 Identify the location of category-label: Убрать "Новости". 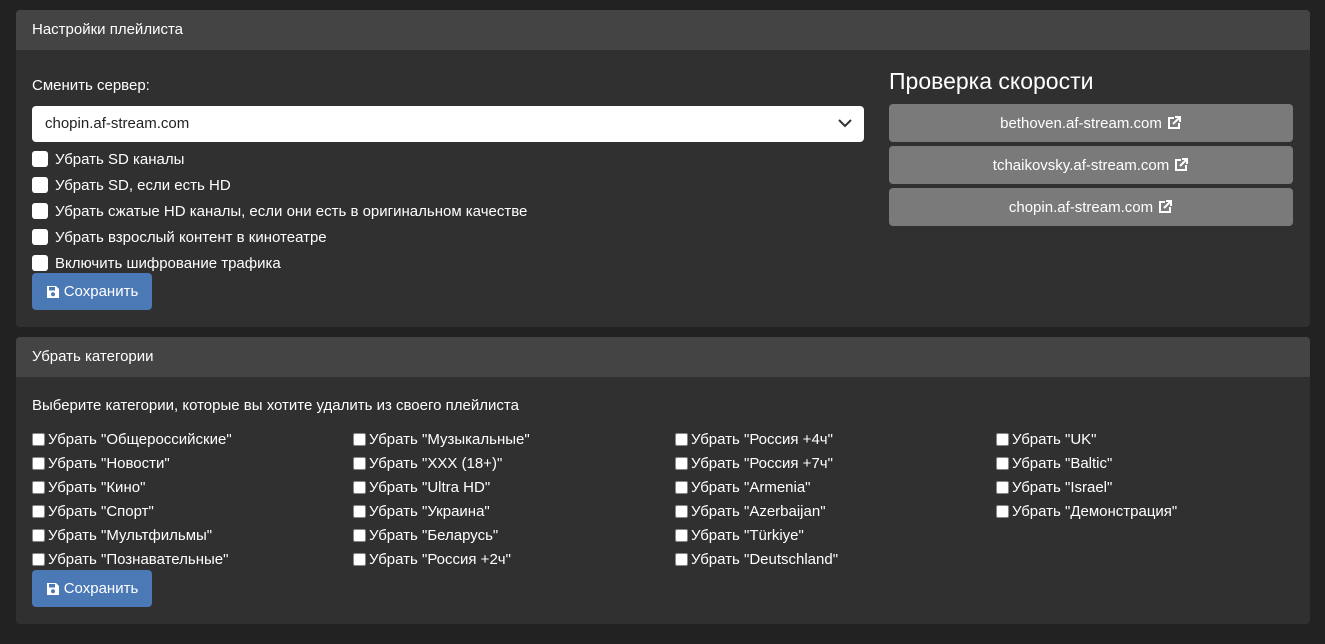
(109, 463).